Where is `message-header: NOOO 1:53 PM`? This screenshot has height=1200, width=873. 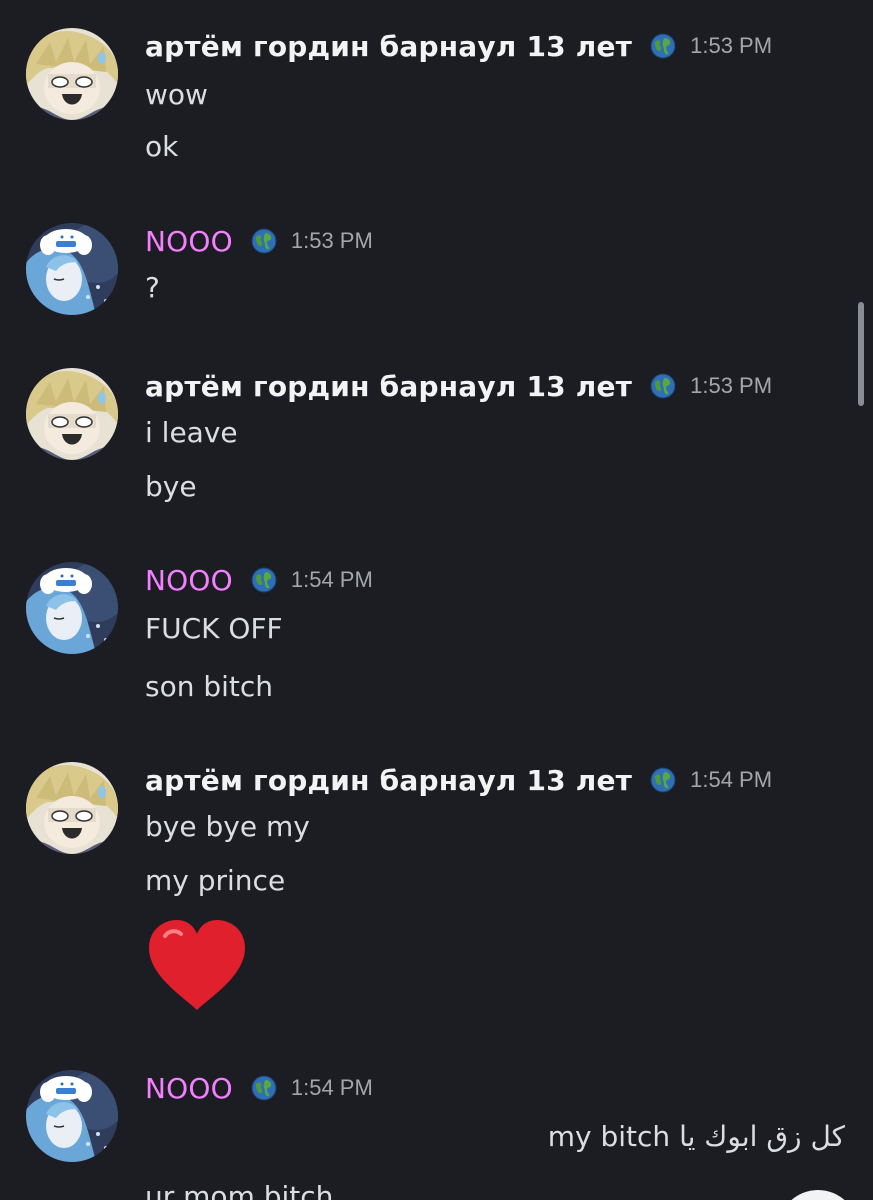 message-header: NOOO 1:53 PM is located at coordinates (259, 241).